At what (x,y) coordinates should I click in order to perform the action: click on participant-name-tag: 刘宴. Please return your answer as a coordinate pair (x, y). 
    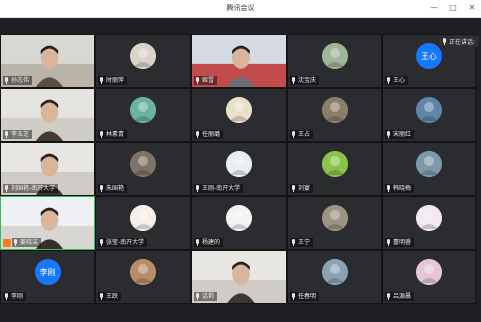
    Looking at the image, I should click on (302, 188).